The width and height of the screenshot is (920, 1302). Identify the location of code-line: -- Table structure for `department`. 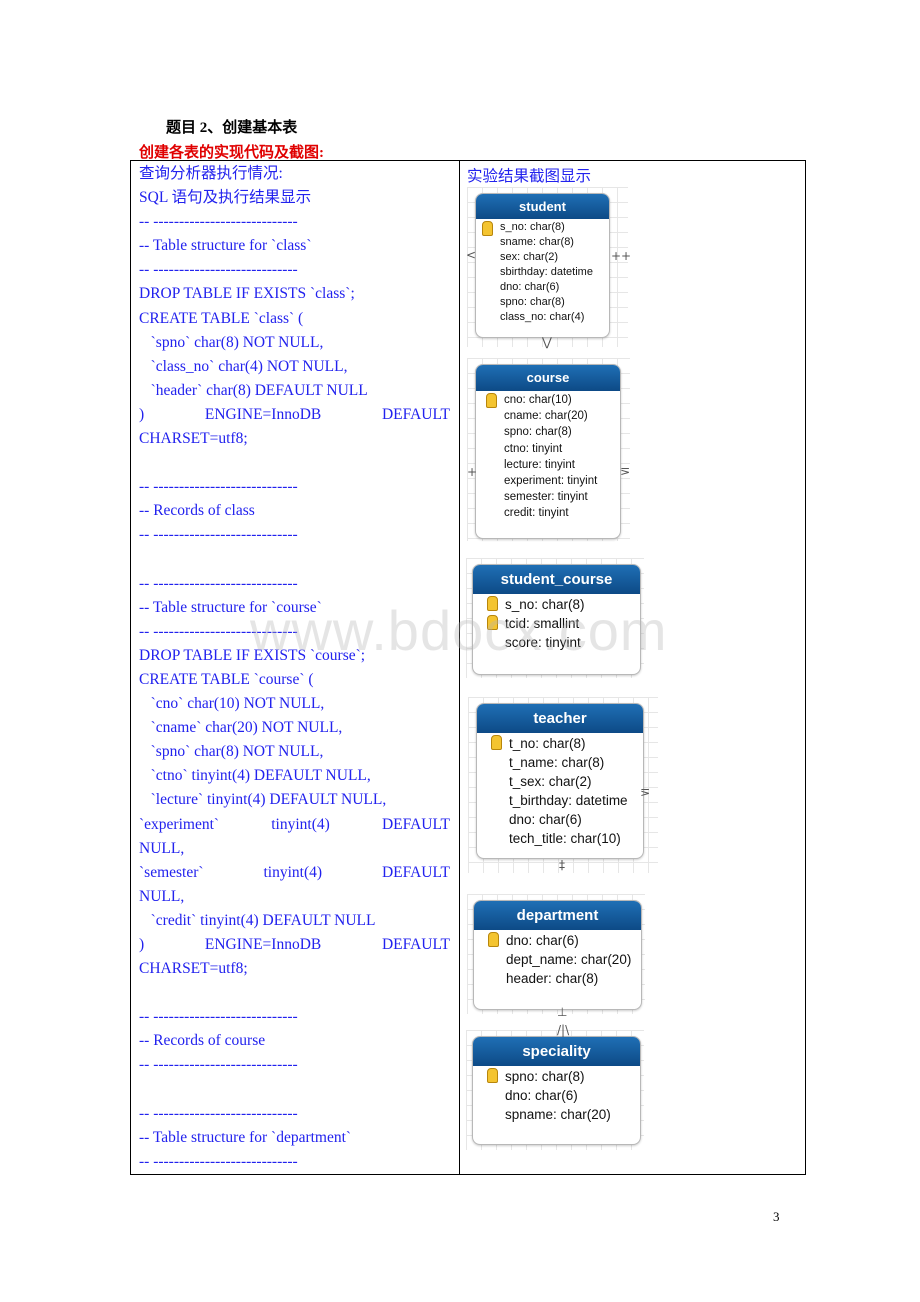
(245, 1137).